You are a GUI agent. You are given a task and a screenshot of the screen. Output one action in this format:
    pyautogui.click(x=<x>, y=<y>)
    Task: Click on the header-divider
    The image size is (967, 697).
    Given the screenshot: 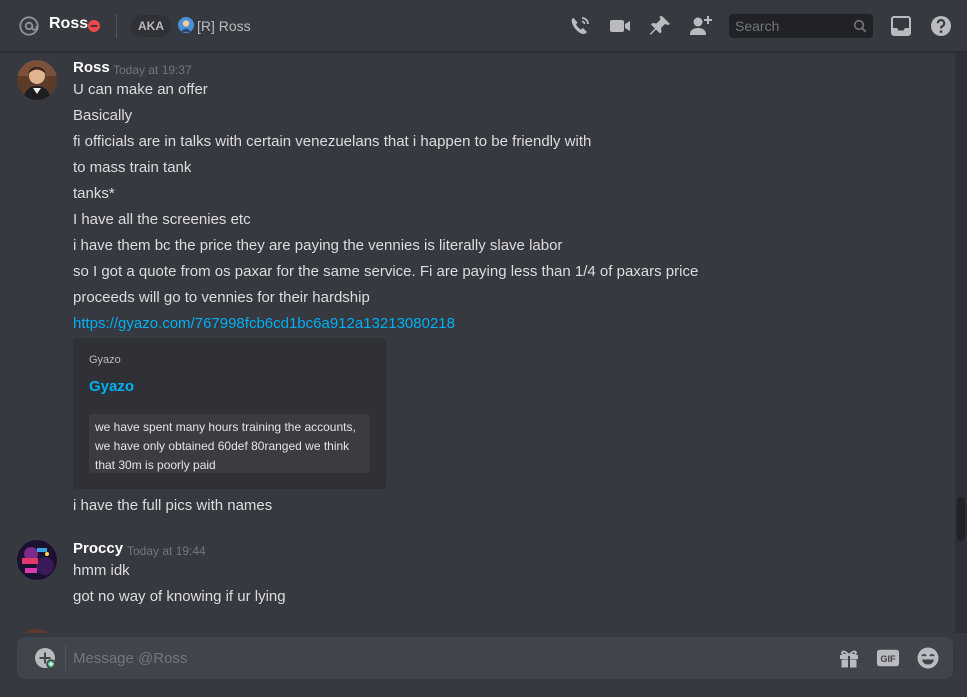 What is the action you would take?
    pyautogui.click(x=116, y=26)
    